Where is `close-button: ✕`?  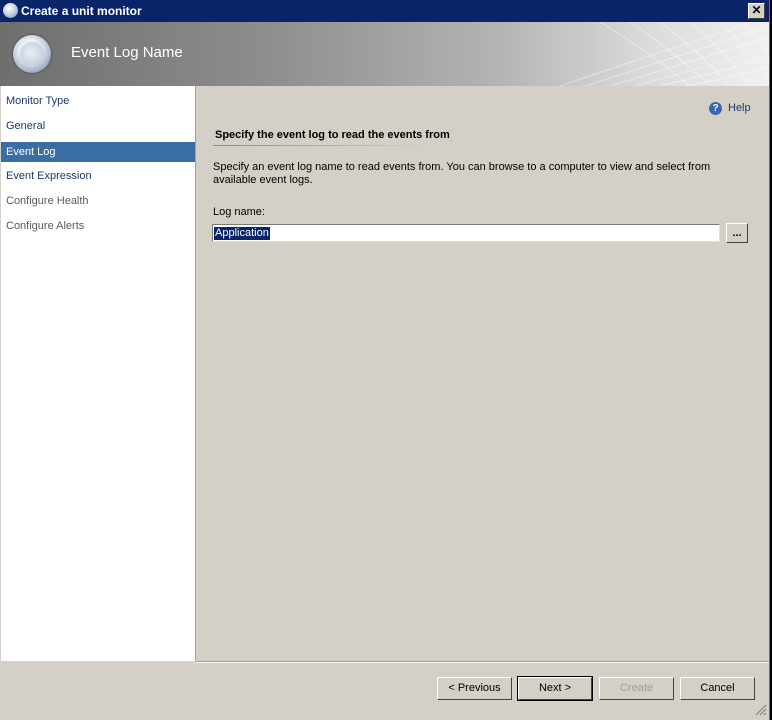 close-button: ✕ is located at coordinates (756, 11).